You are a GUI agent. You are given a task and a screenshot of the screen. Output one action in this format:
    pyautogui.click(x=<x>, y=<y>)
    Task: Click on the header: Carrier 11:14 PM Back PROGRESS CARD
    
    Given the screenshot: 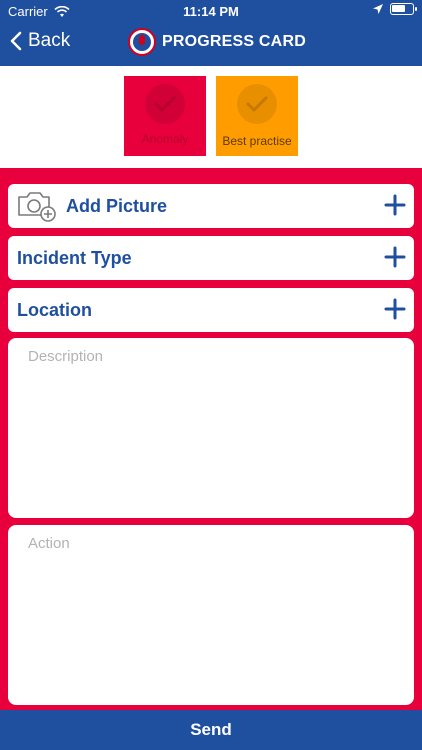 What is the action you would take?
    pyautogui.click(x=211, y=33)
    